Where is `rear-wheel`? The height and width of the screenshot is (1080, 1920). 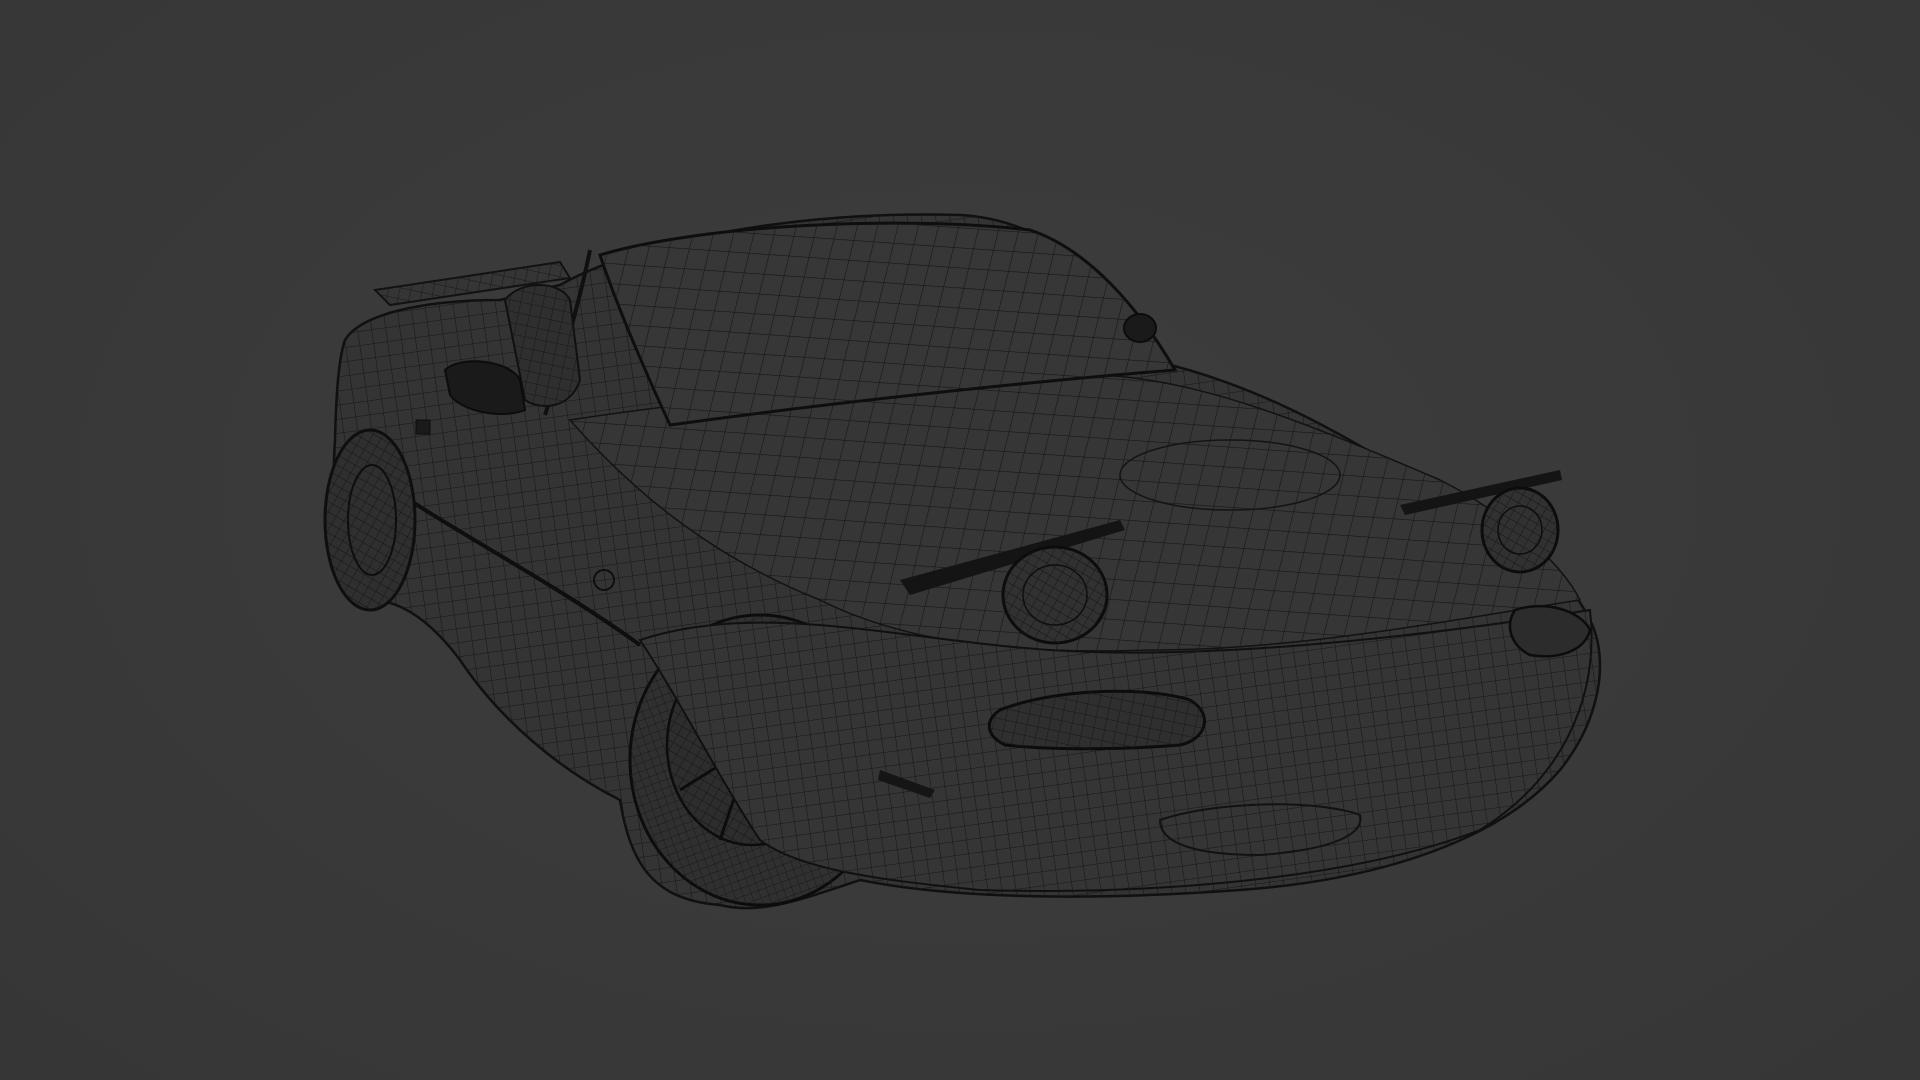 rear-wheel is located at coordinates (370, 520).